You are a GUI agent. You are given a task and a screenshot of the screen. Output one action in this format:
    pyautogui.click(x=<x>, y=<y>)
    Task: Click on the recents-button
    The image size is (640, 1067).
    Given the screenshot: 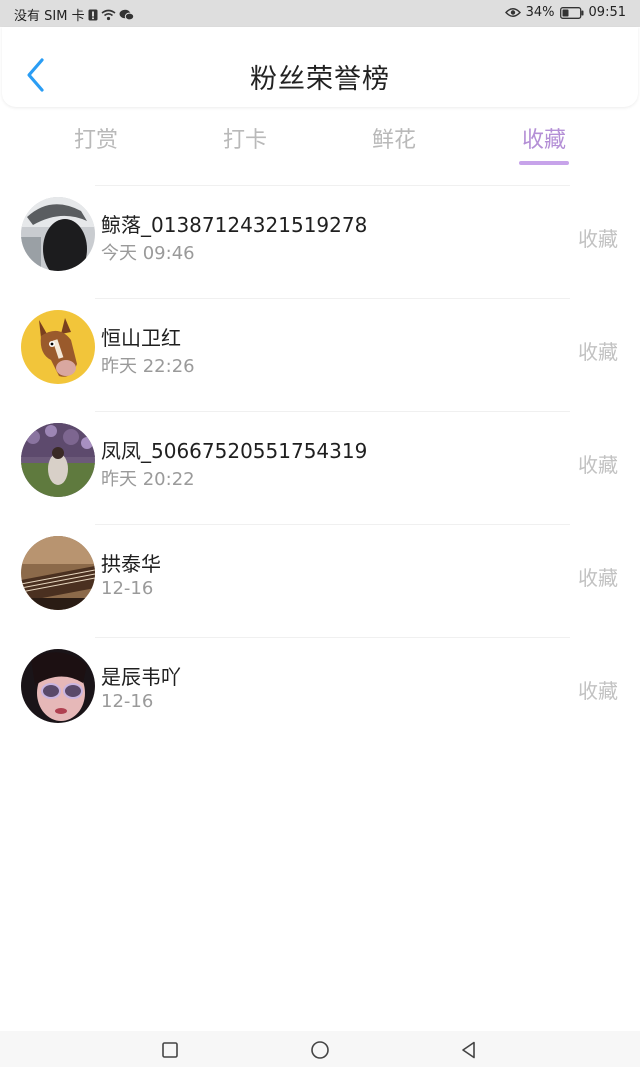 What is the action you would take?
    pyautogui.click(x=170, y=1050)
    